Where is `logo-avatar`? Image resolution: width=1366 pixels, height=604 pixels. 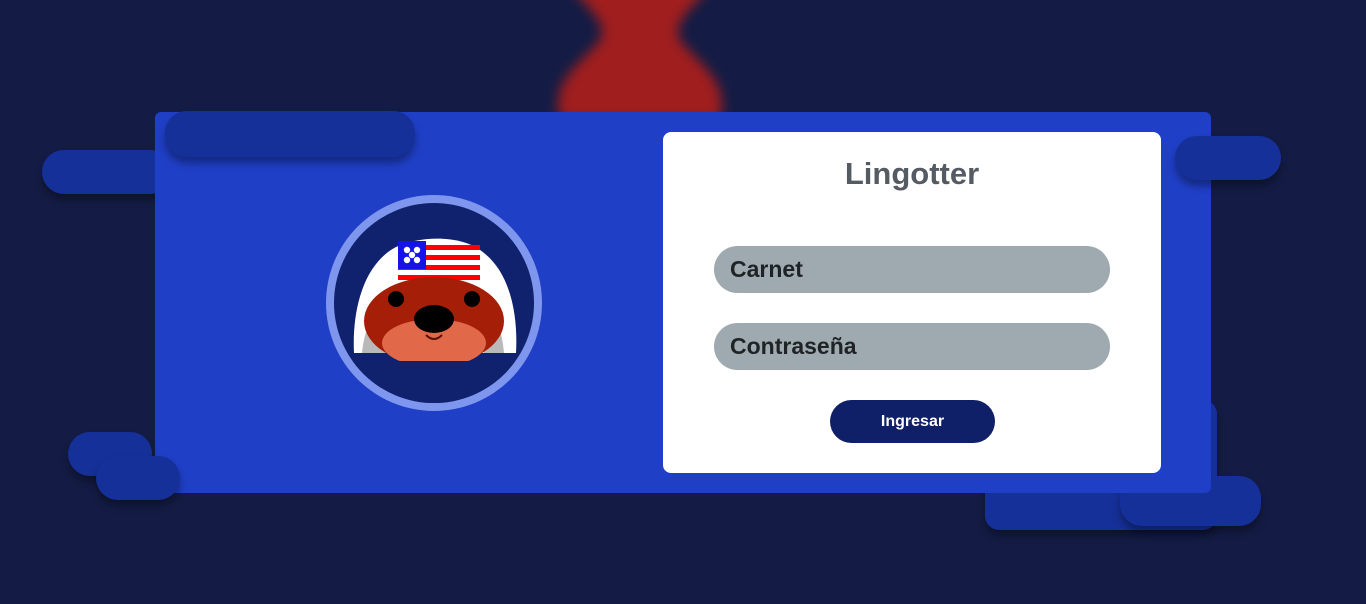 logo-avatar is located at coordinates (434, 303).